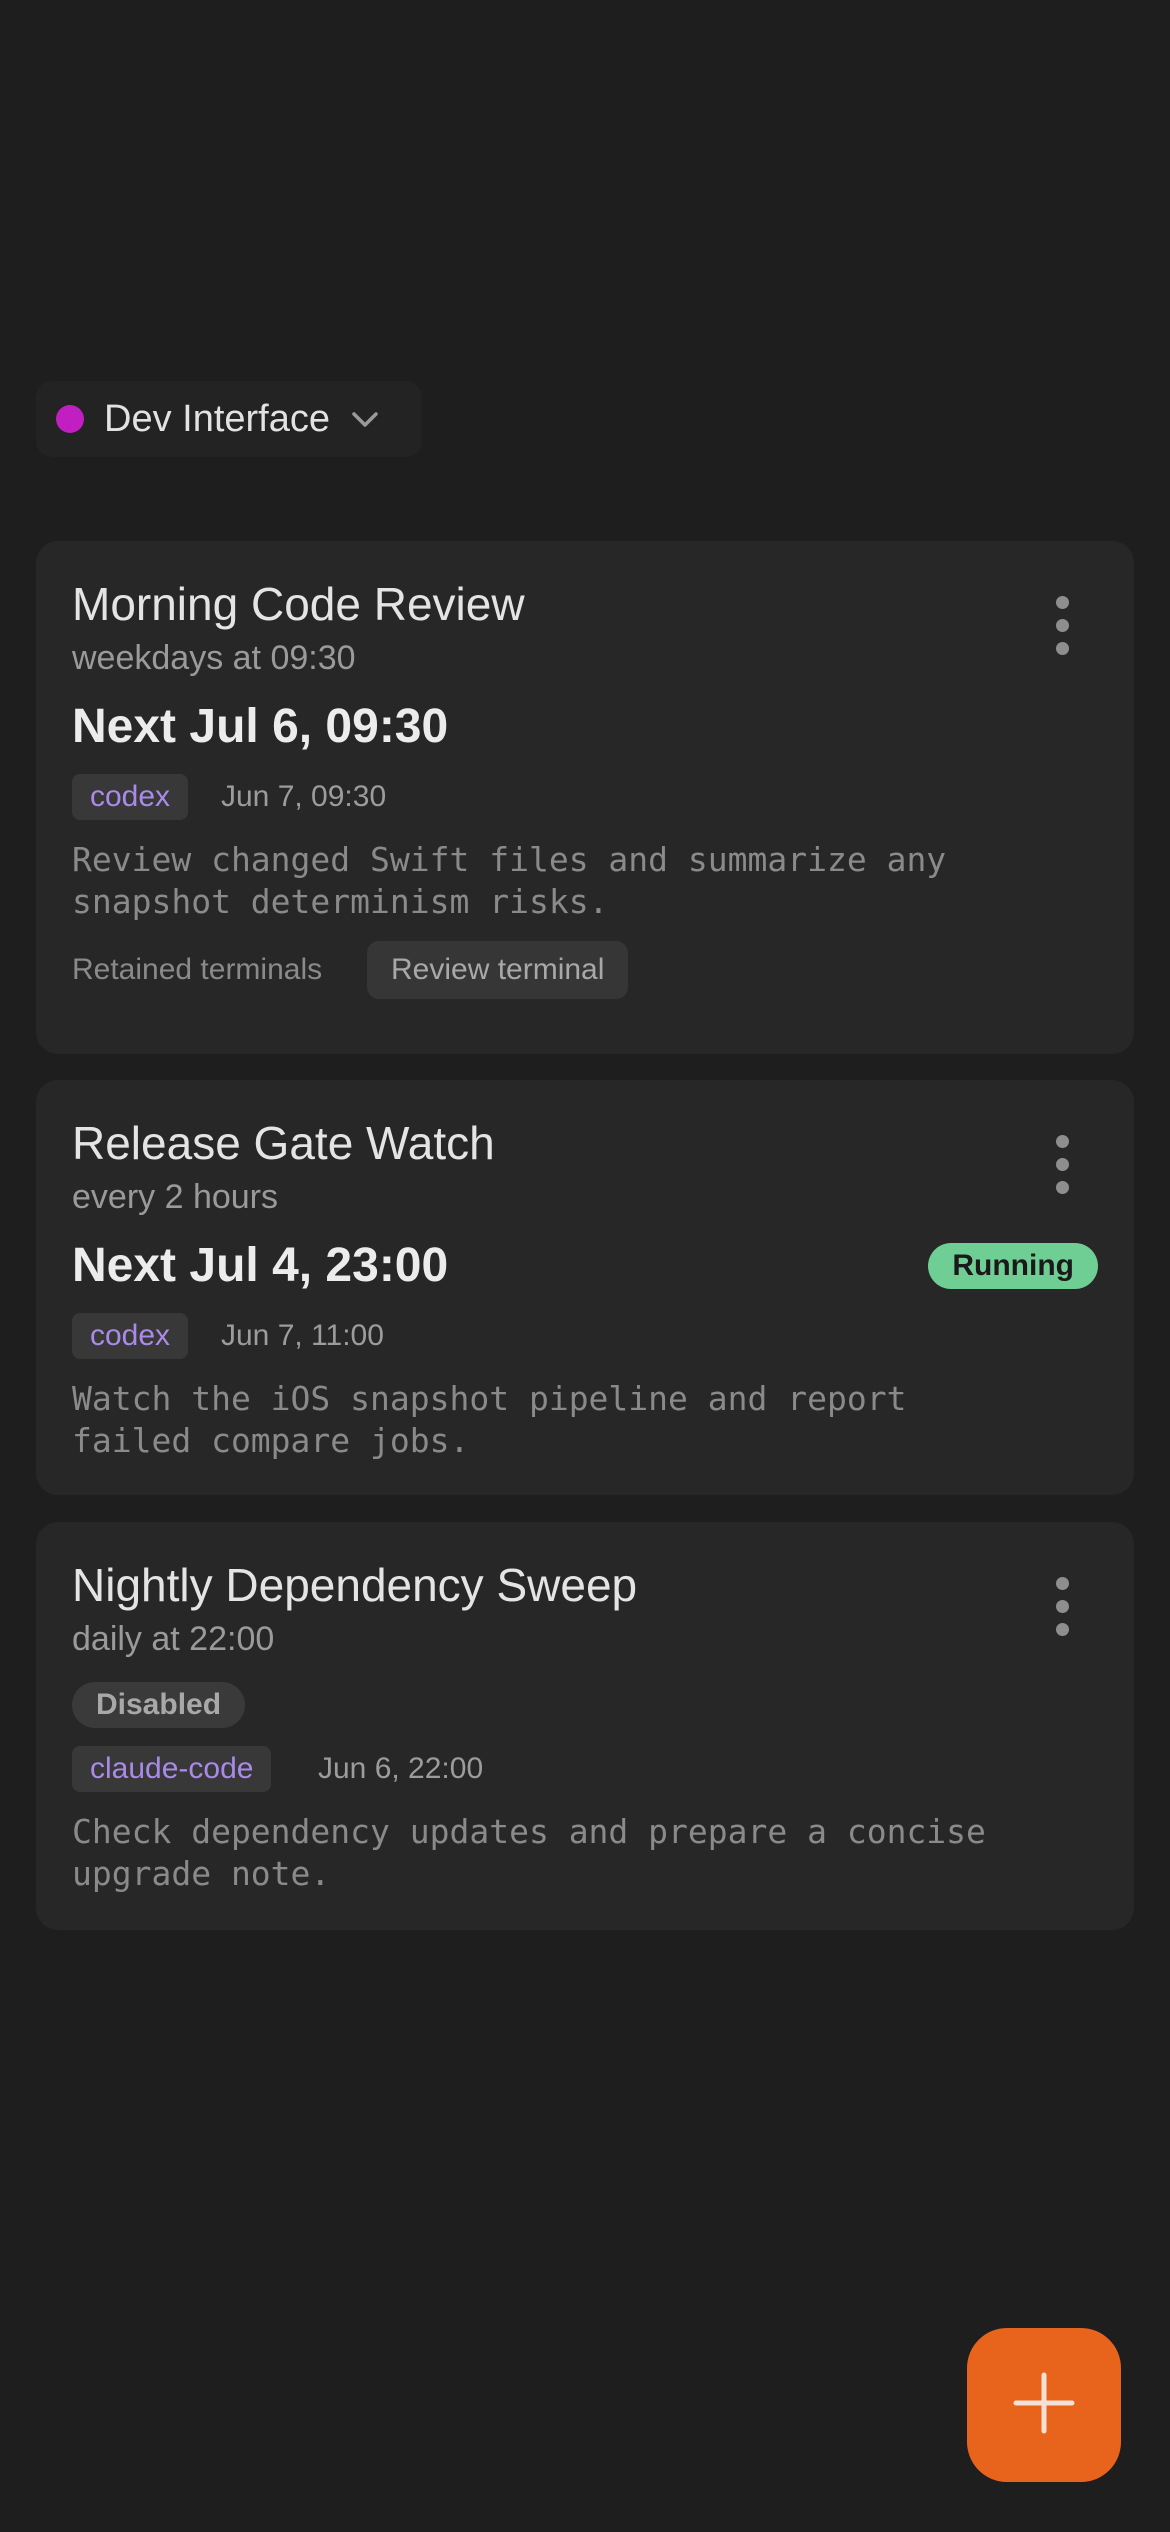 The width and height of the screenshot is (1170, 2532). Describe the element at coordinates (260, 1265) in the screenshot. I see `task-next-run: Next Jul 4, 23:00` at that location.